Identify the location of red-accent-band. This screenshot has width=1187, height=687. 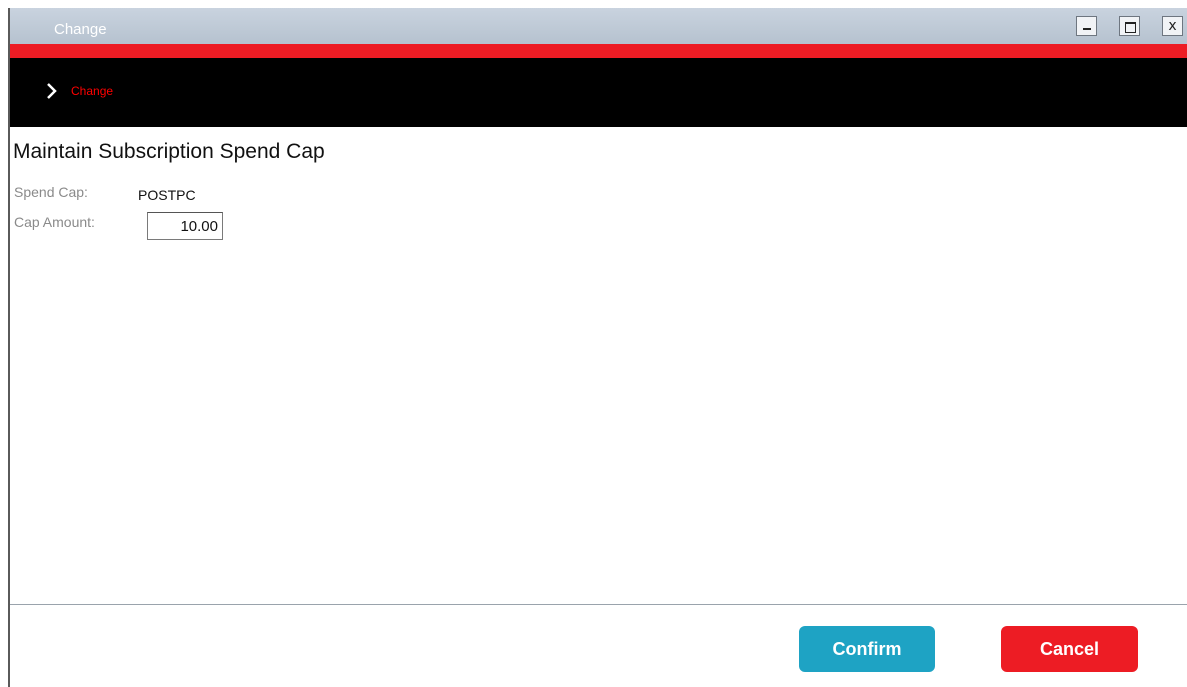
(598, 51).